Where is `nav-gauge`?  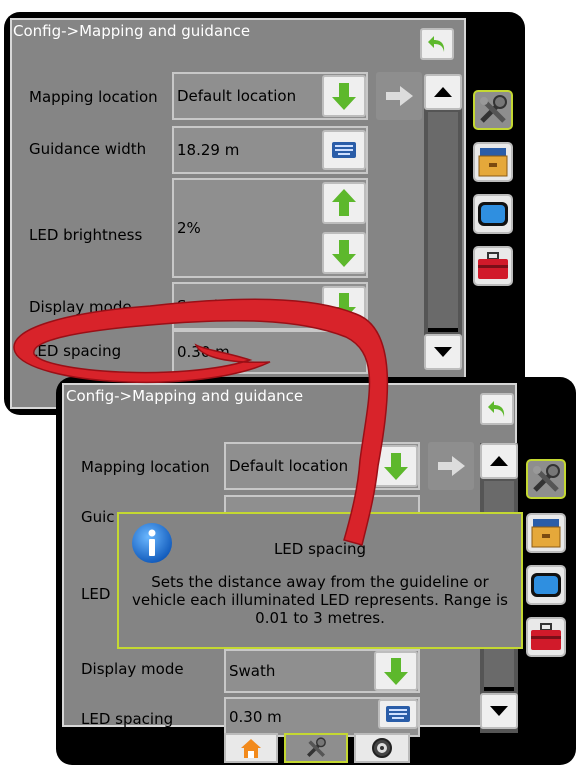 nav-gauge is located at coordinates (382, 748).